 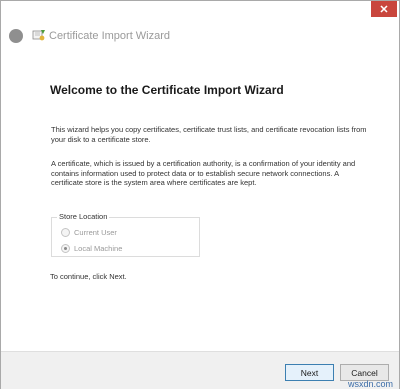 I want to click on current-user-option: Current User, so click(x=89, y=232).